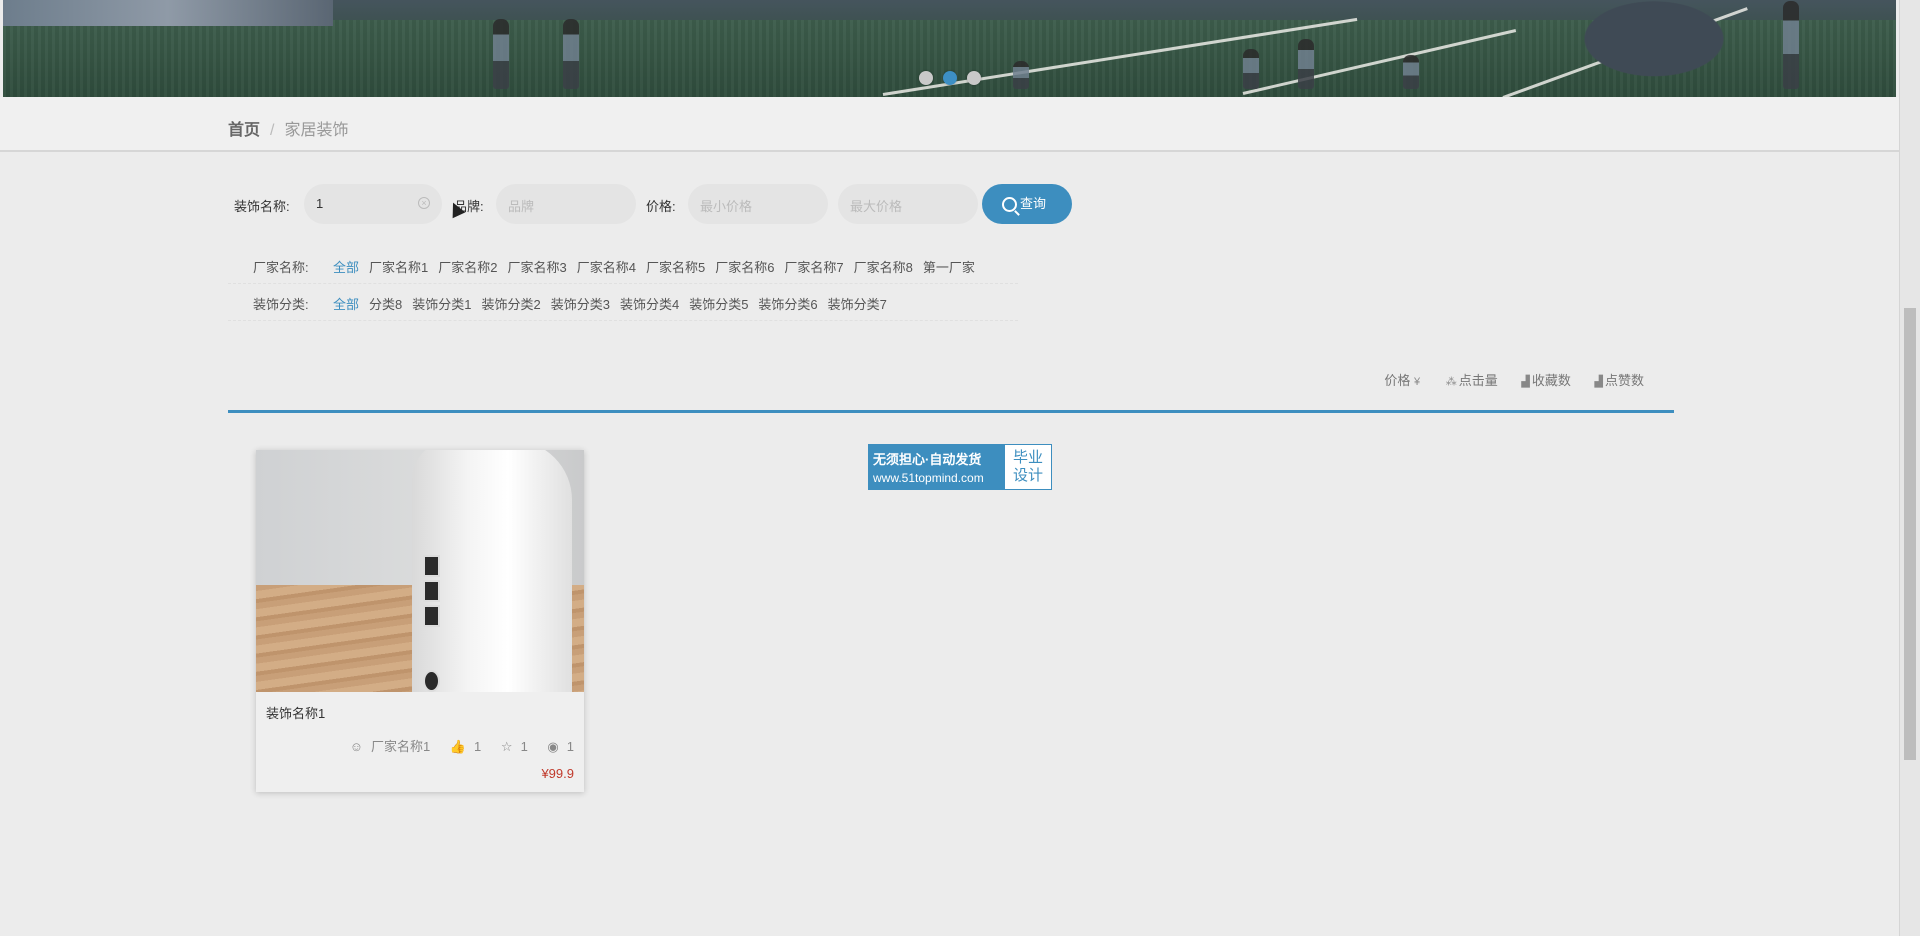  What do you see at coordinates (726, 206) in the screenshot?
I see `min-price-placeholder: 最小价格` at bounding box center [726, 206].